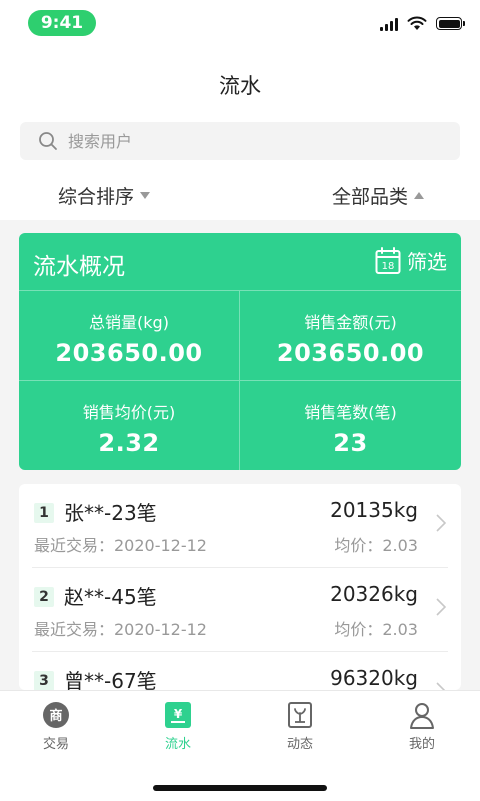 The image size is (480, 801). What do you see at coordinates (129, 425) in the screenshot?
I see `stat-average-price: 销售均价(元) 2.32` at bounding box center [129, 425].